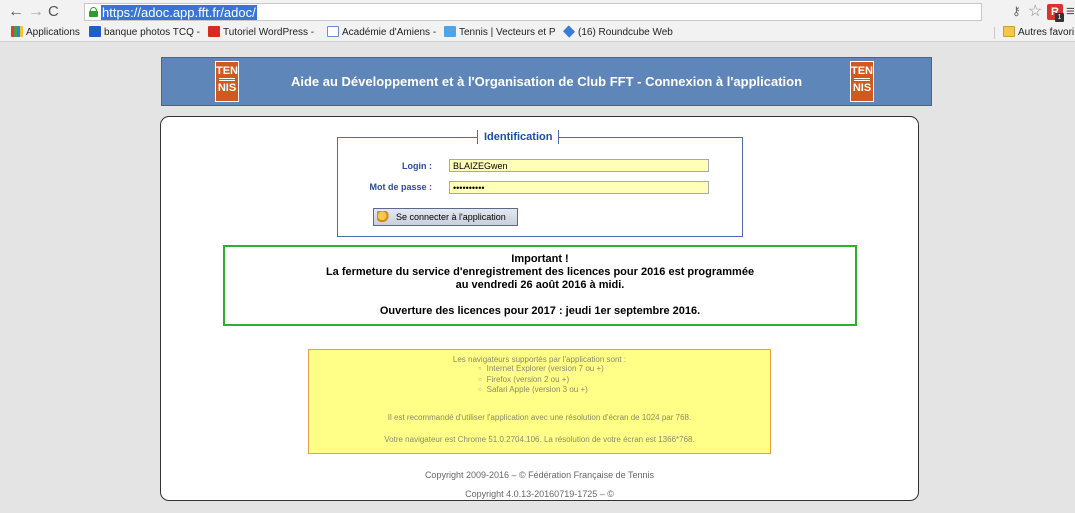 This screenshot has height=513, width=1075. What do you see at coordinates (261, 32) in the screenshot?
I see `bookmark-wordpress: Tutoriel WordPress -` at bounding box center [261, 32].